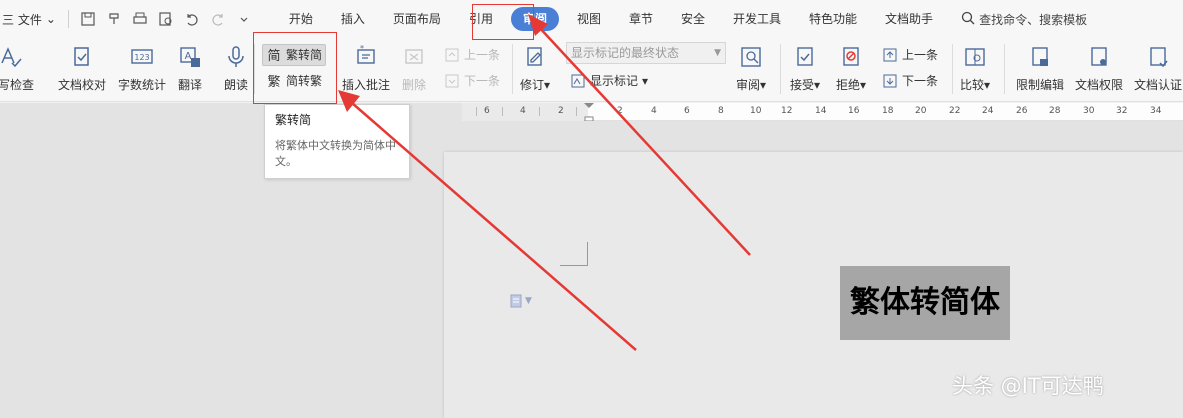  Describe the element at coordinates (1040, 57) in the screenshot. I see `restrict-icon` at that location.